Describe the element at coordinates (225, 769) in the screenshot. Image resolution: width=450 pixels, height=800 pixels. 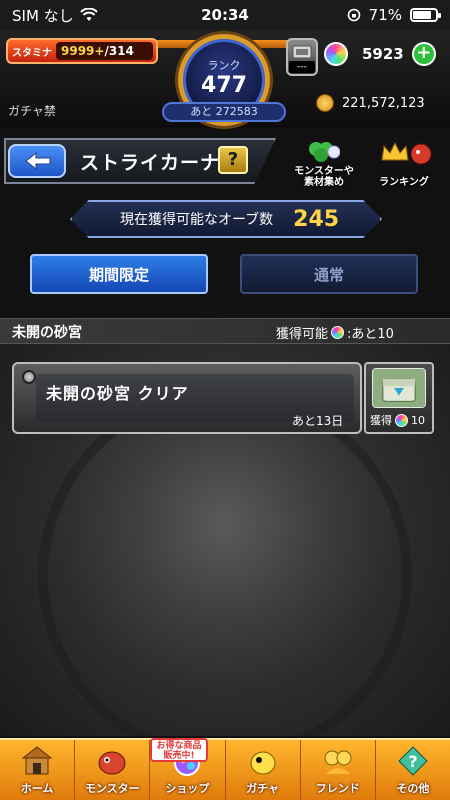
I see `bottom-navigation: ホーム モンスター ショップ ガチャ フレンド ? その他` at that location.